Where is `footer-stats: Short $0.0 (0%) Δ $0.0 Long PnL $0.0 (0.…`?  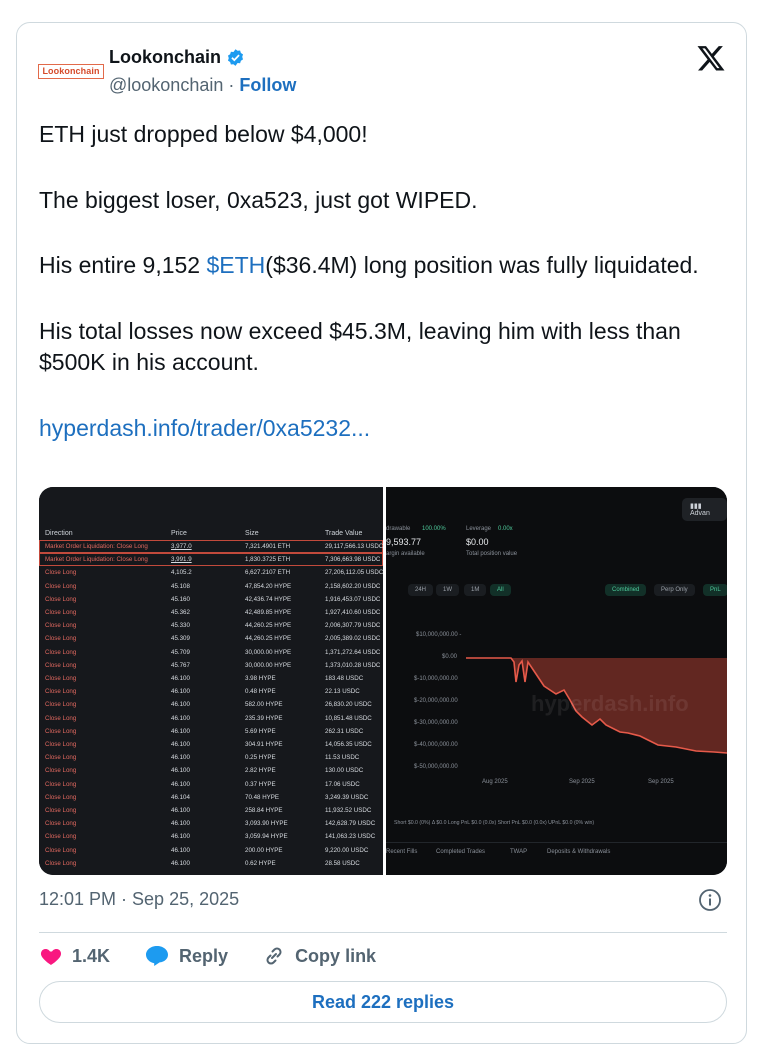
footer-stats: Short $0.0 (0%) Δ $0.0 Long PnL $0.0 (0.… is located at coordinates (494, 823).